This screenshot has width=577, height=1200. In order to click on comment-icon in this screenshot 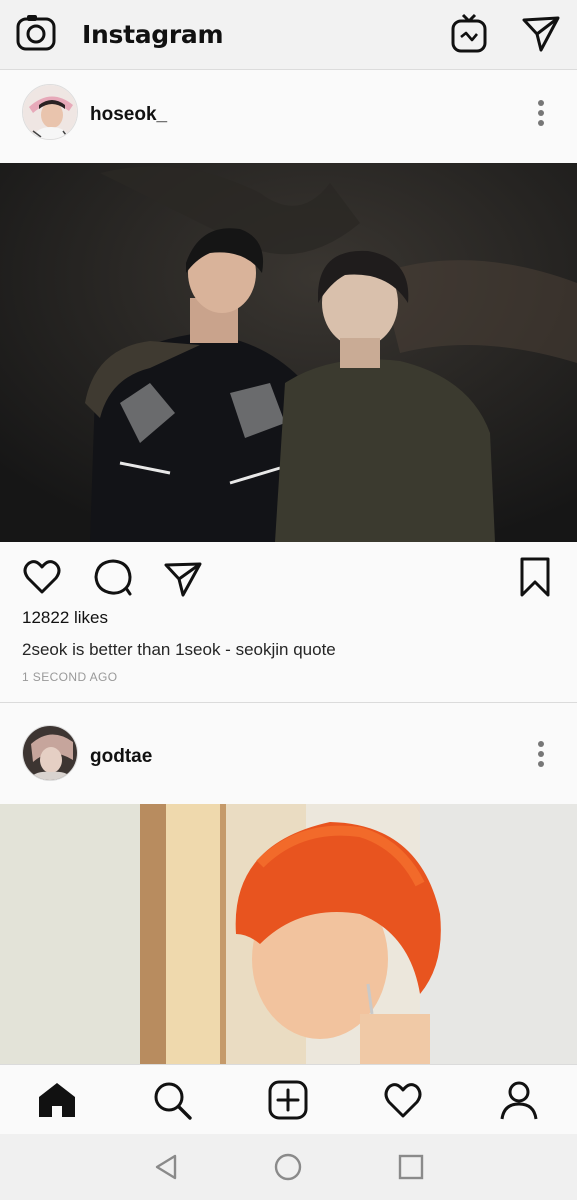, I will do `click(113, 577)`.